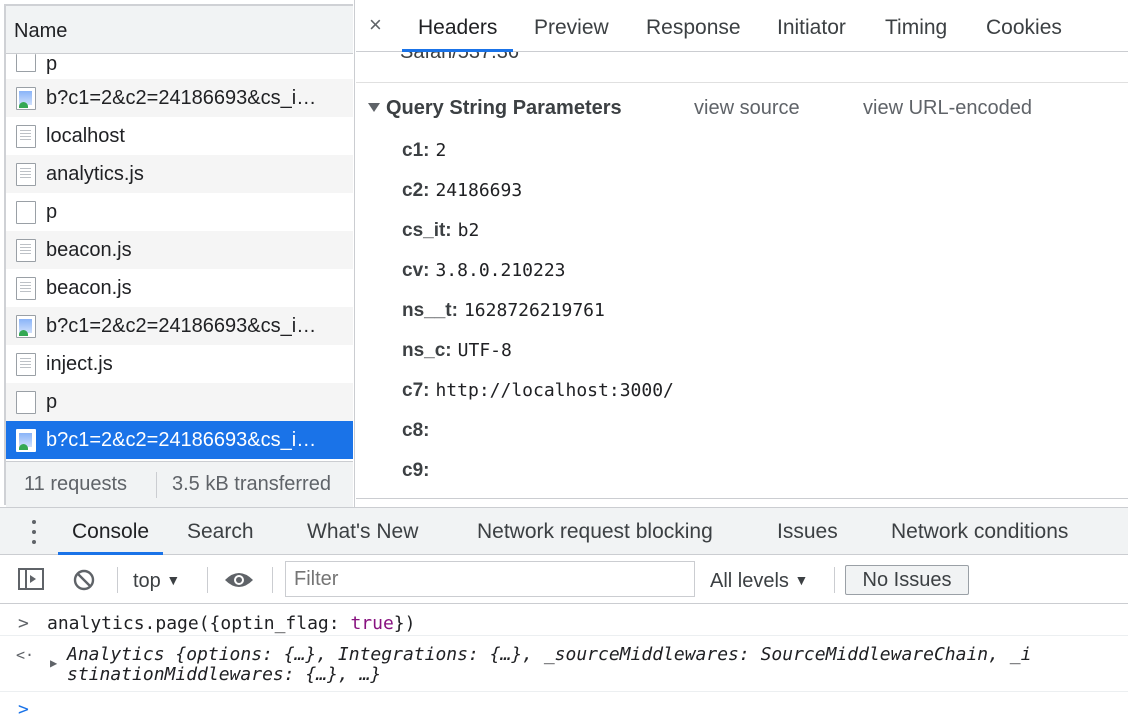 Image resolution: width=1128 pixels, height=722 pixels. I want to click on param-key: c8:, so click(416, 430).